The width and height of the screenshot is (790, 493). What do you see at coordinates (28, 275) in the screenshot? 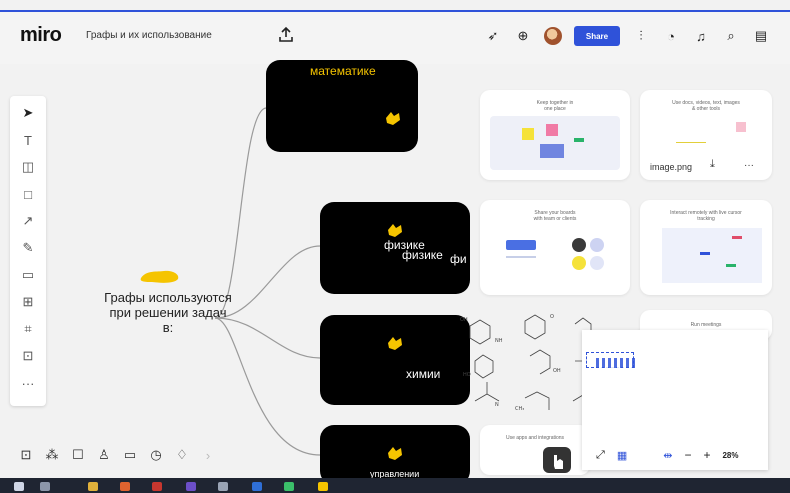
I see `comment-tool-icon: ▭` at bounding box center [28, 275].